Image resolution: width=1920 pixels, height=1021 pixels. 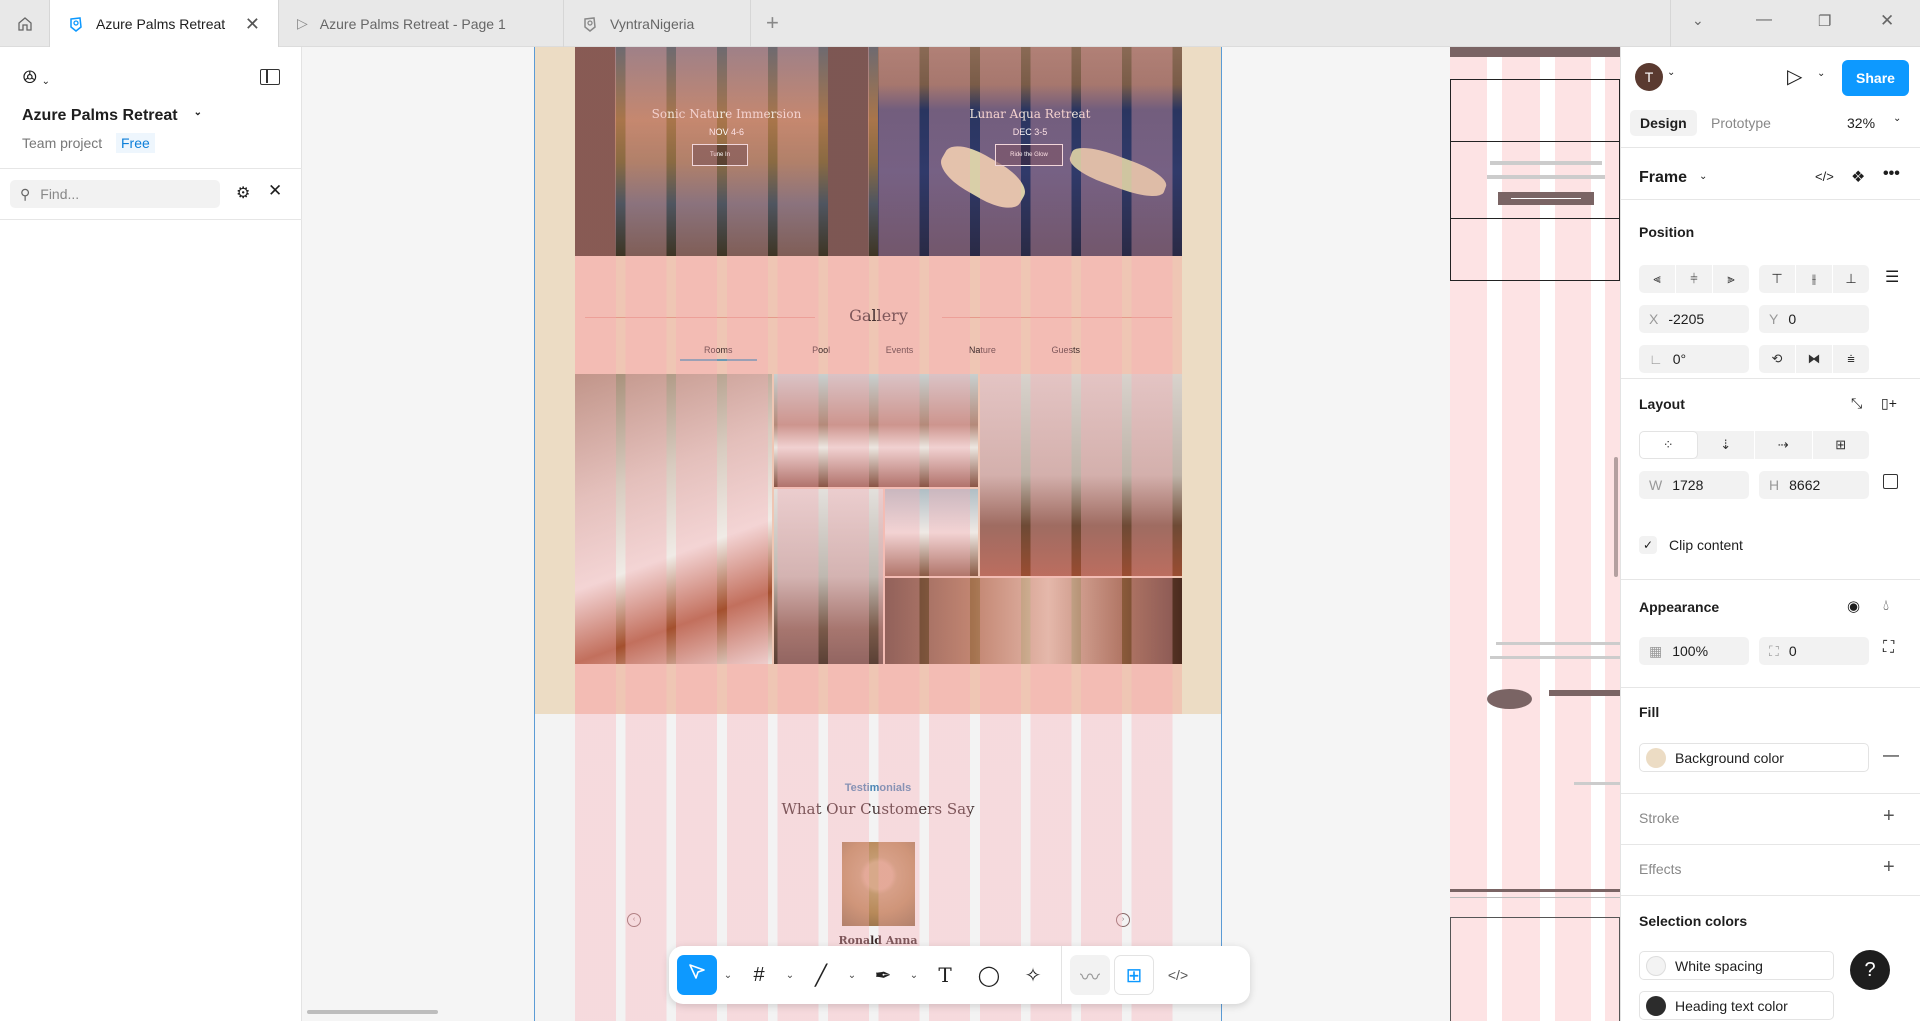 I want to click on horizontal-layout-icon: ⇢, so click(x=1784, y=445).